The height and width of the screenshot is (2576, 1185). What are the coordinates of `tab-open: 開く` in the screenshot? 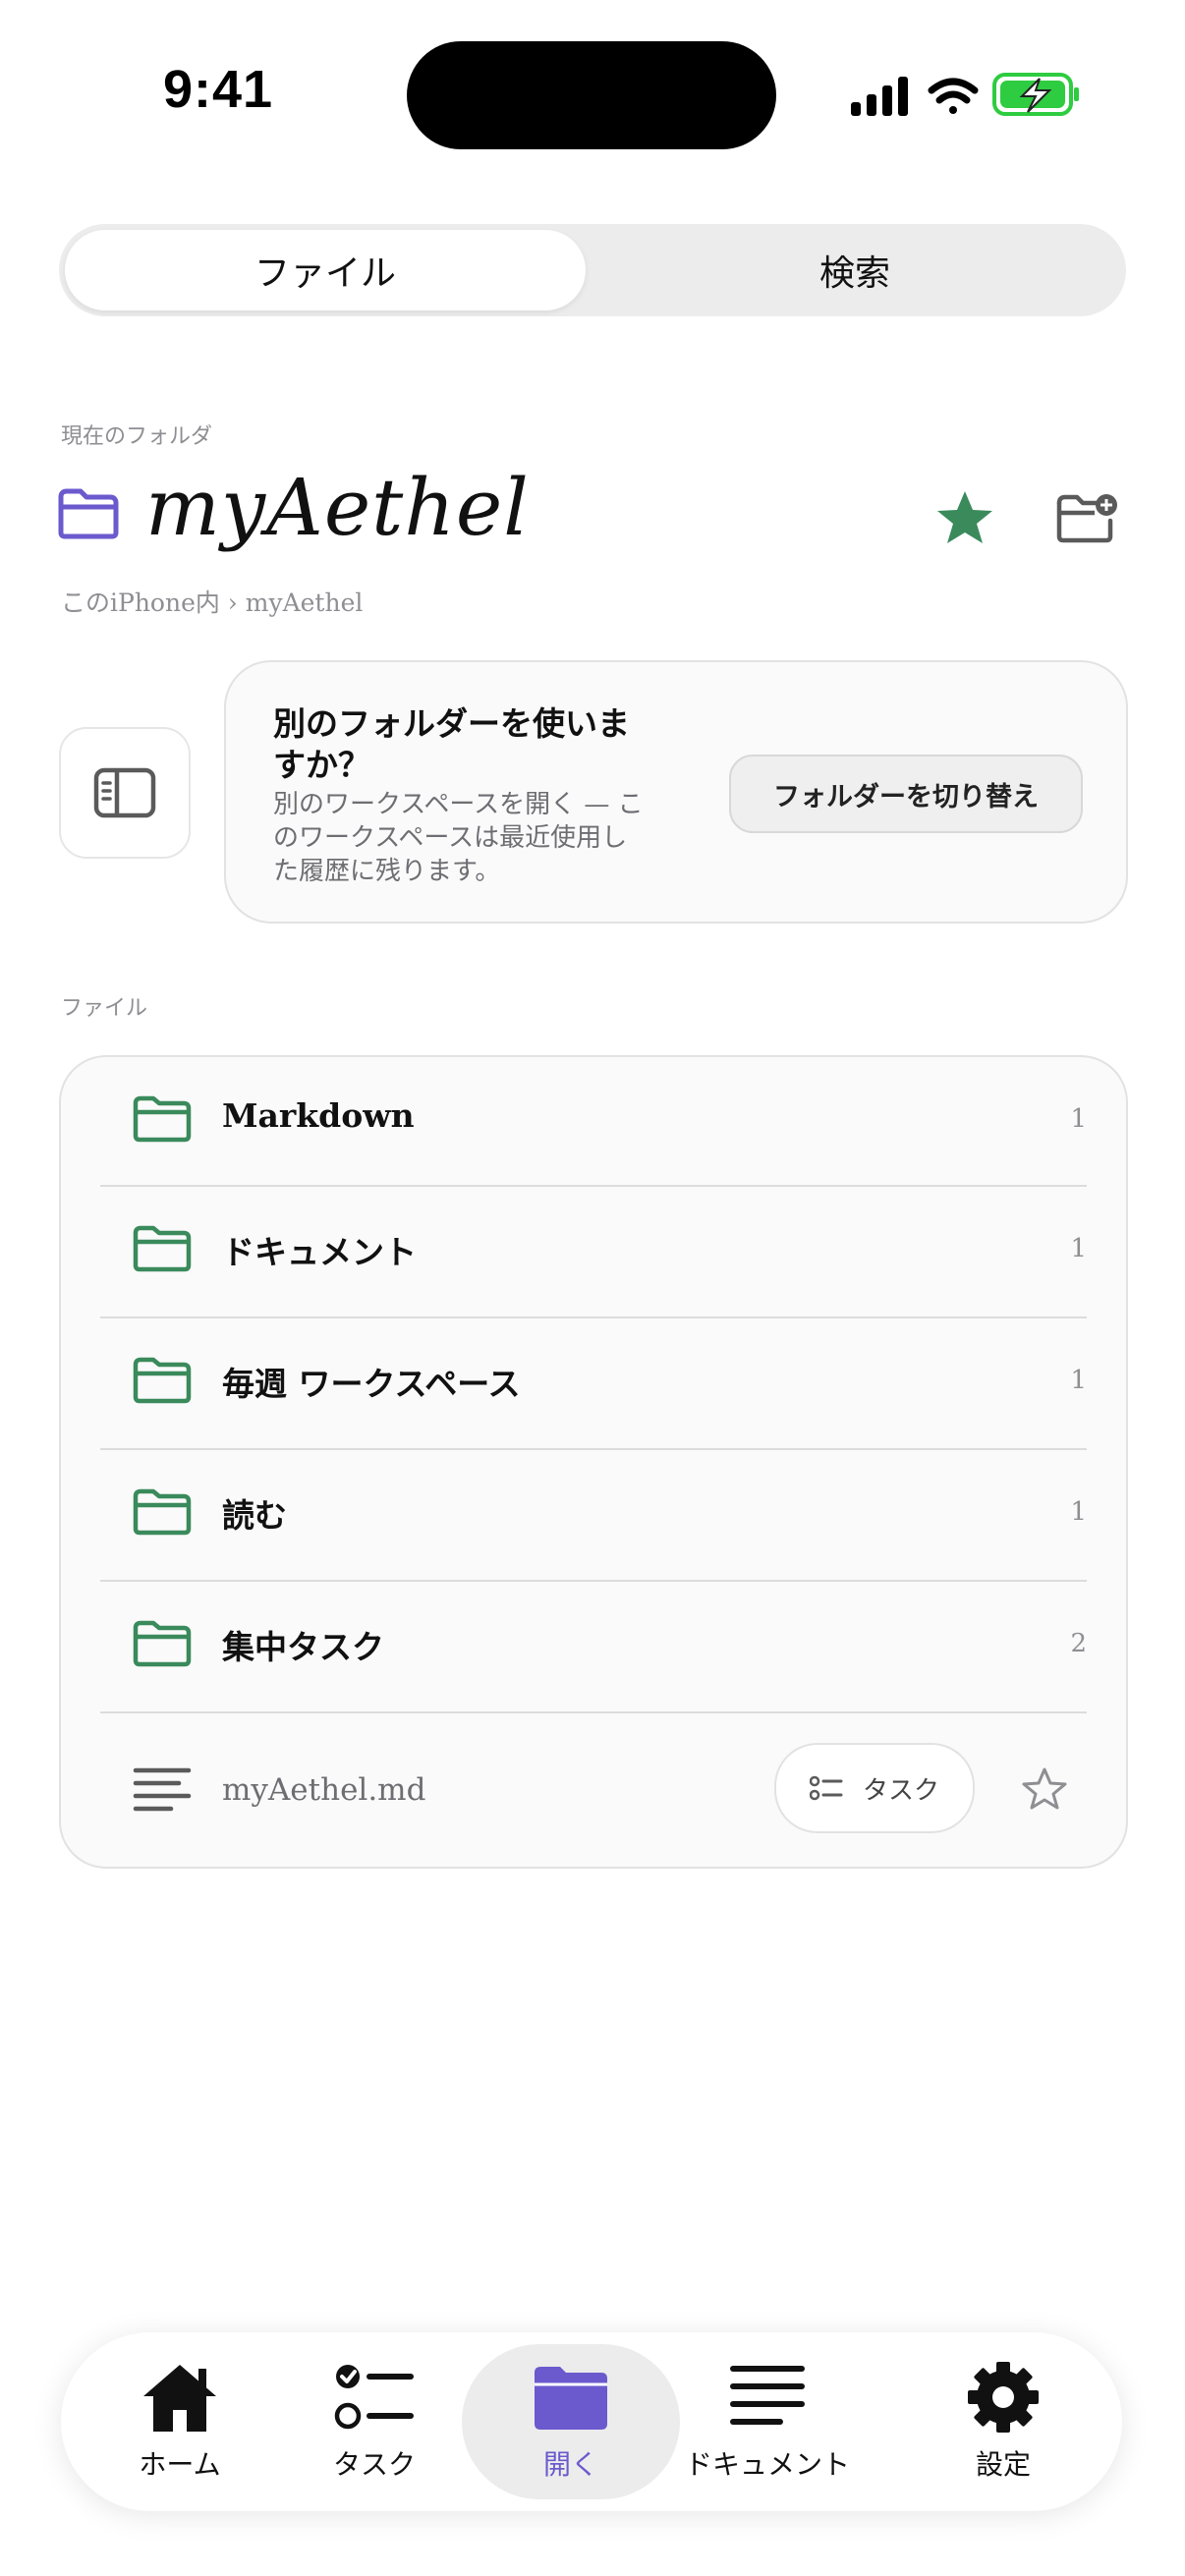 It's located at (571, 2421).